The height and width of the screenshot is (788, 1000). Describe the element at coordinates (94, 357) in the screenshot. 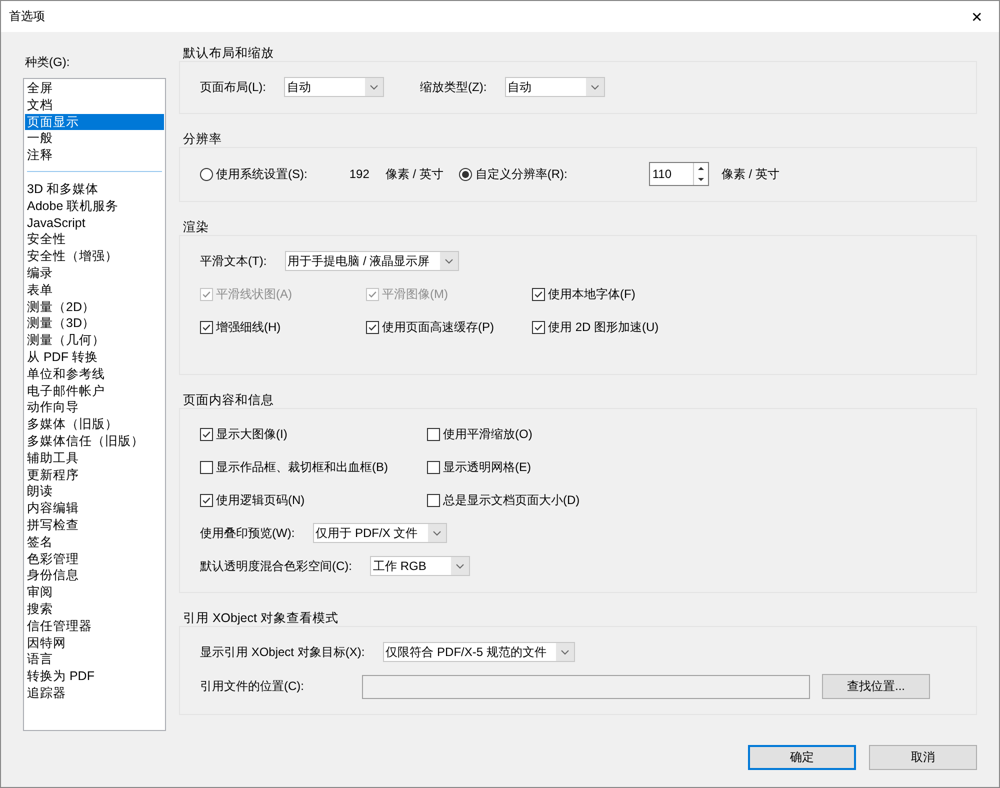

I see `category-item: 从 PDF 转换` at that location.